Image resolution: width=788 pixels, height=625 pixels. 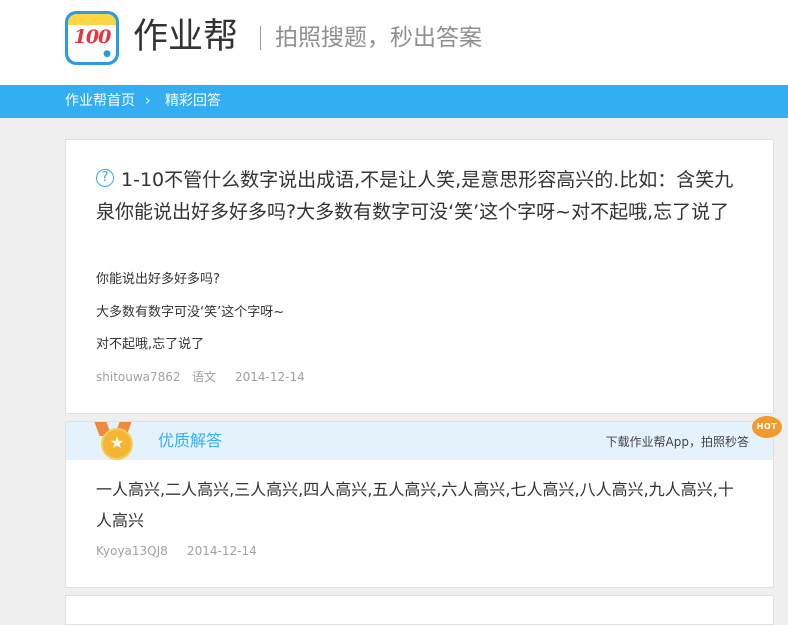 I want to click on question-detail-line: 大多数有数字可没‘笑’这个字呀~, so click(x=190, y=312).